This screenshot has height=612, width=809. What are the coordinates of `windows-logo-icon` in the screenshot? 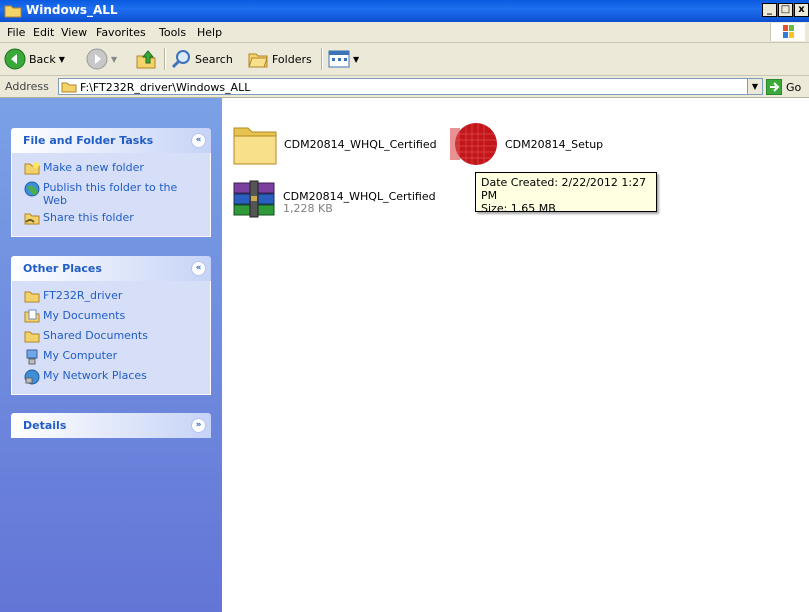 It's located at (787, 32).